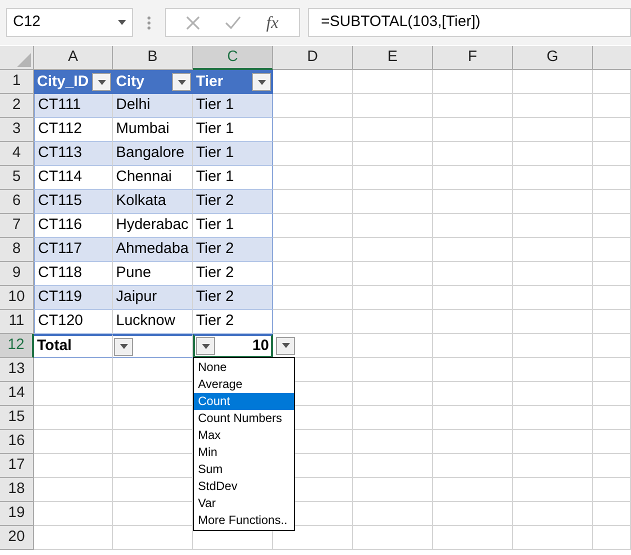  What do you see at coordinates (17, 202) in the screenshot?
I see `row-header: 6` at bounding box center [17, 202].